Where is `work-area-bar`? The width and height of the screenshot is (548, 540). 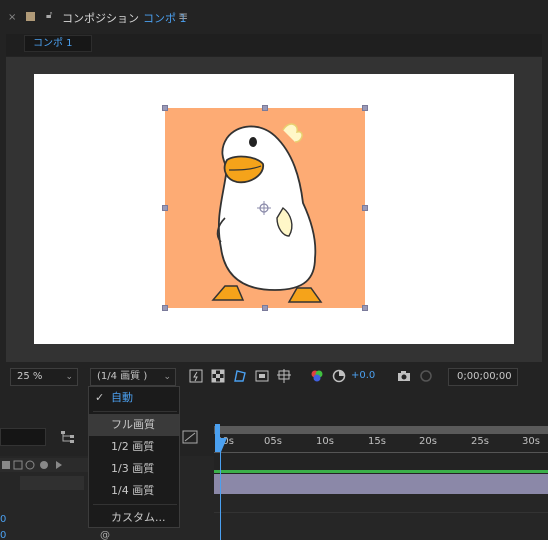
work-area-bar is located at coordinates (381, 430).